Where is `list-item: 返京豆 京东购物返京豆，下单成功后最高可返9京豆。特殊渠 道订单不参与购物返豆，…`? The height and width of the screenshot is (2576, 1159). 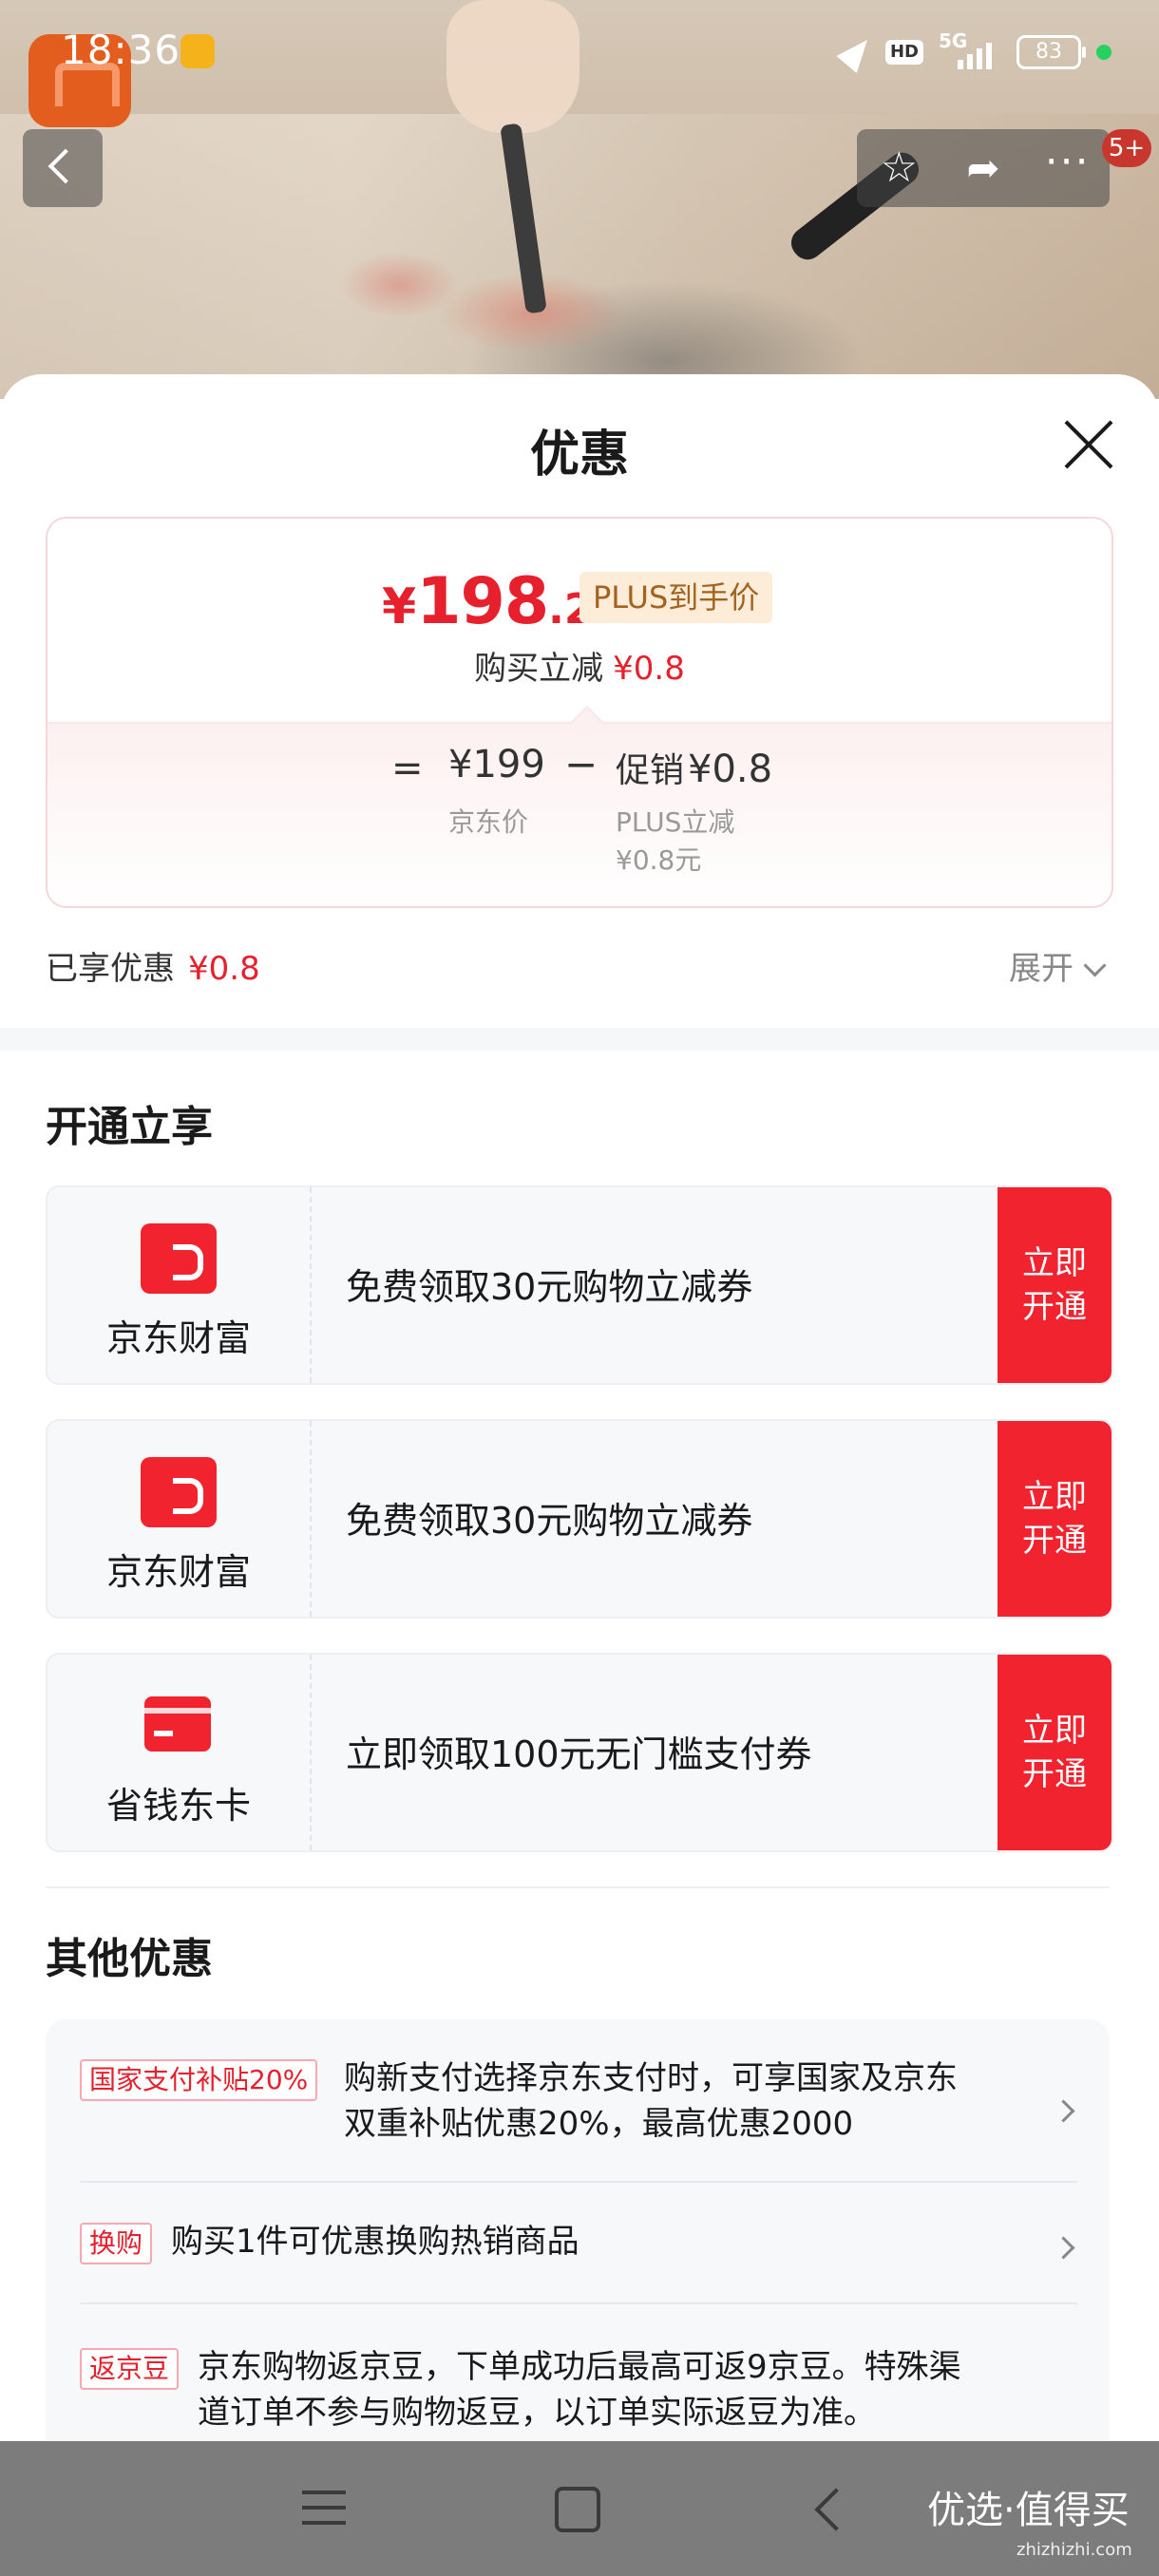
list-item: 返京豆 京东购物返京豆，下单成功后最高可返9京豆。特殊渠 道订单不参与购物返豆，… is located at coordinates (578, 2400).